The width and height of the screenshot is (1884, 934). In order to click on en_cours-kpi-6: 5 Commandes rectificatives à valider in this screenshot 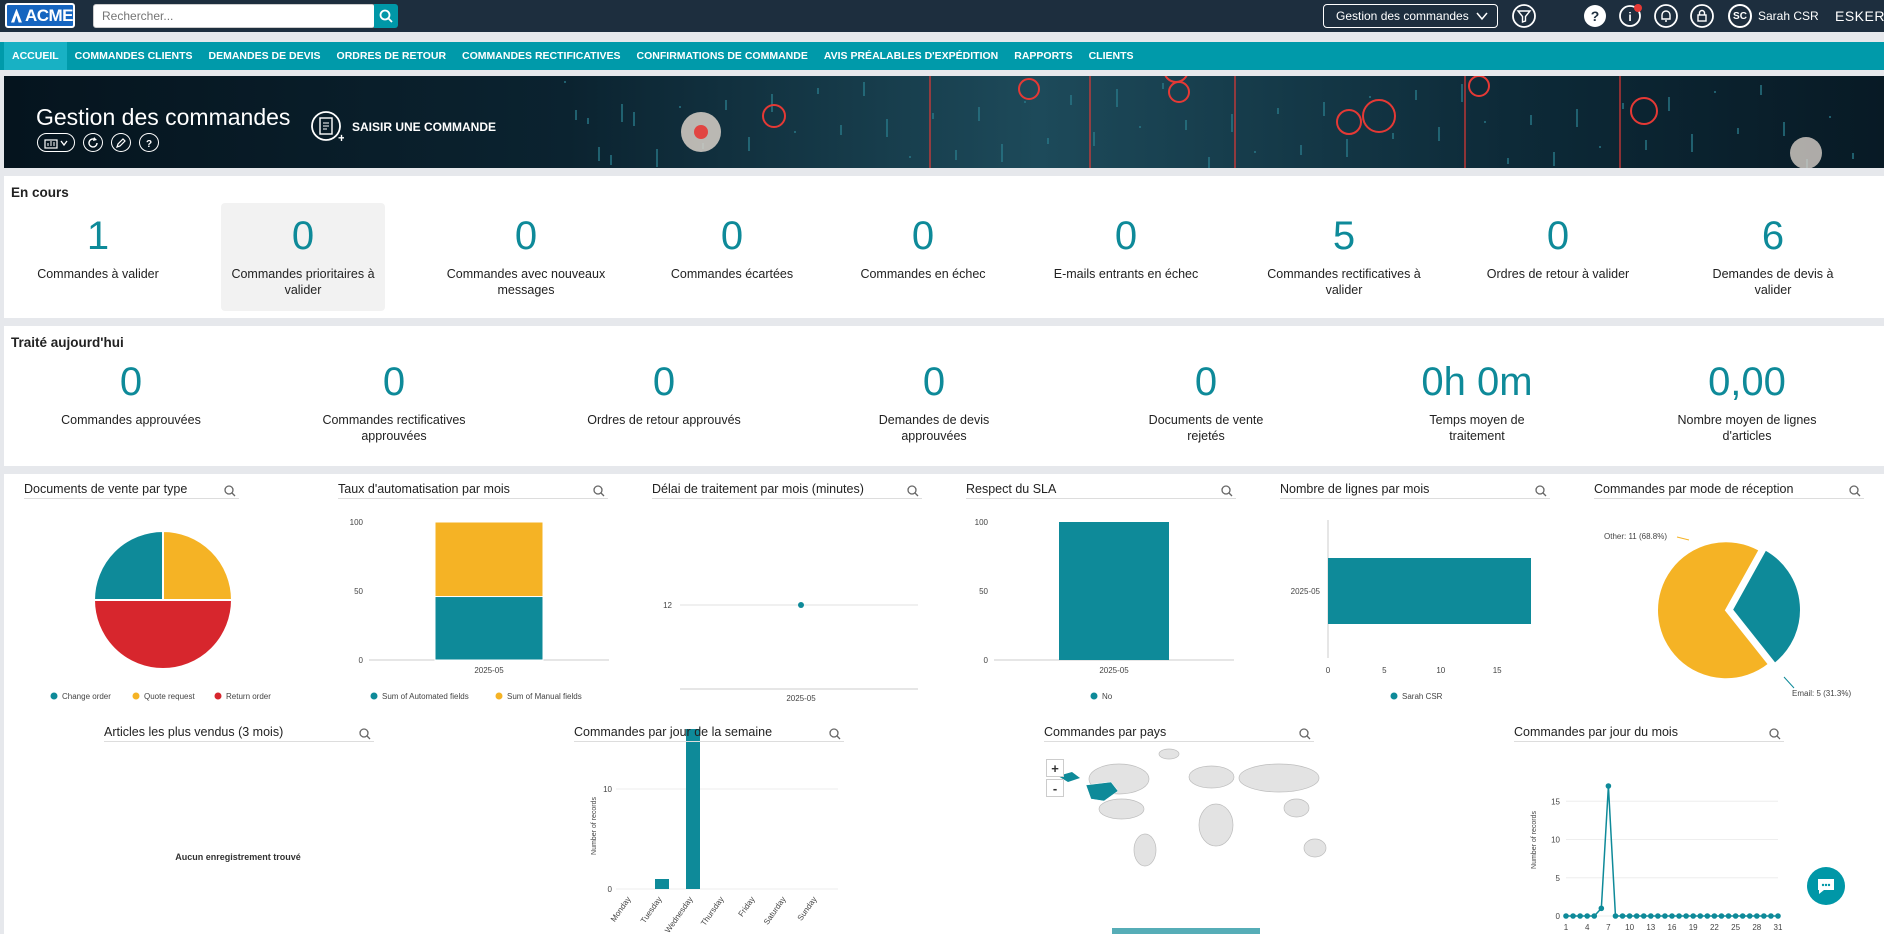, I will do `click(1344, 257)`.